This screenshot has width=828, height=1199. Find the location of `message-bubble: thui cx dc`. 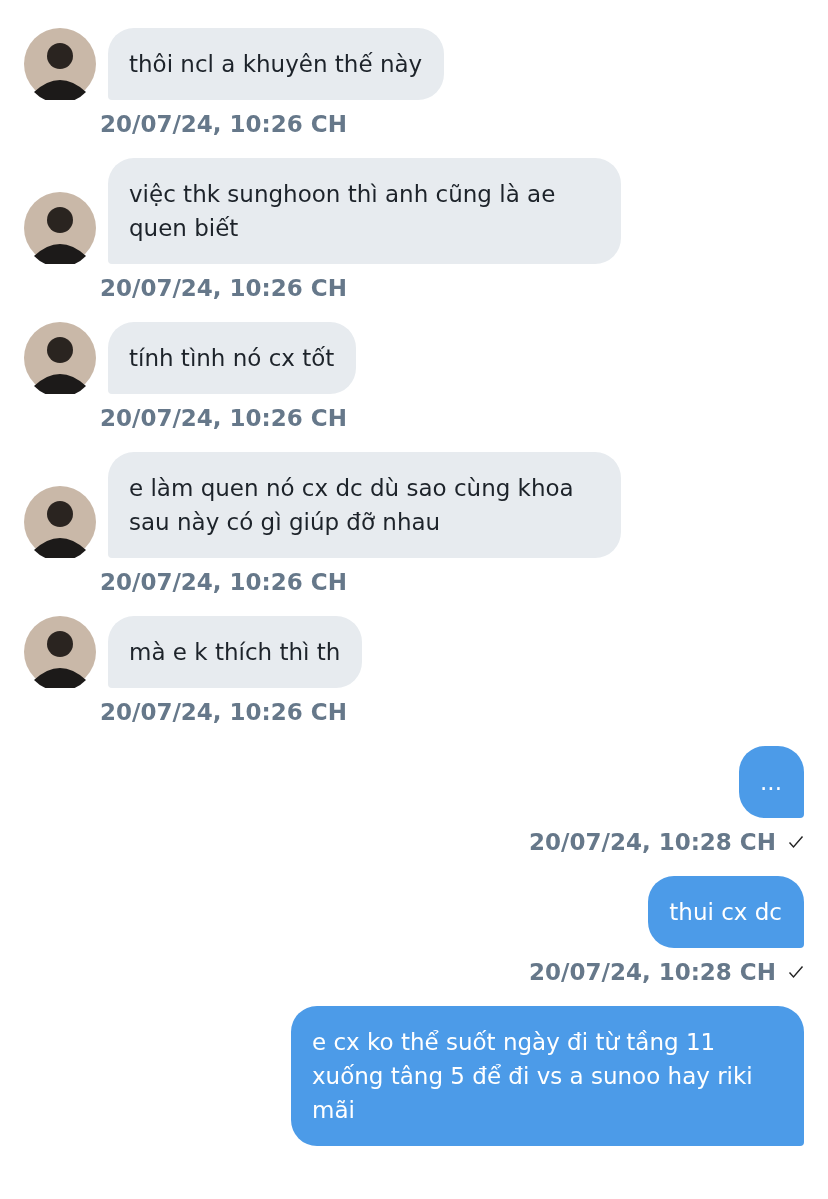

message-bubble: thui cx dc is located at coordinates (726, 912).